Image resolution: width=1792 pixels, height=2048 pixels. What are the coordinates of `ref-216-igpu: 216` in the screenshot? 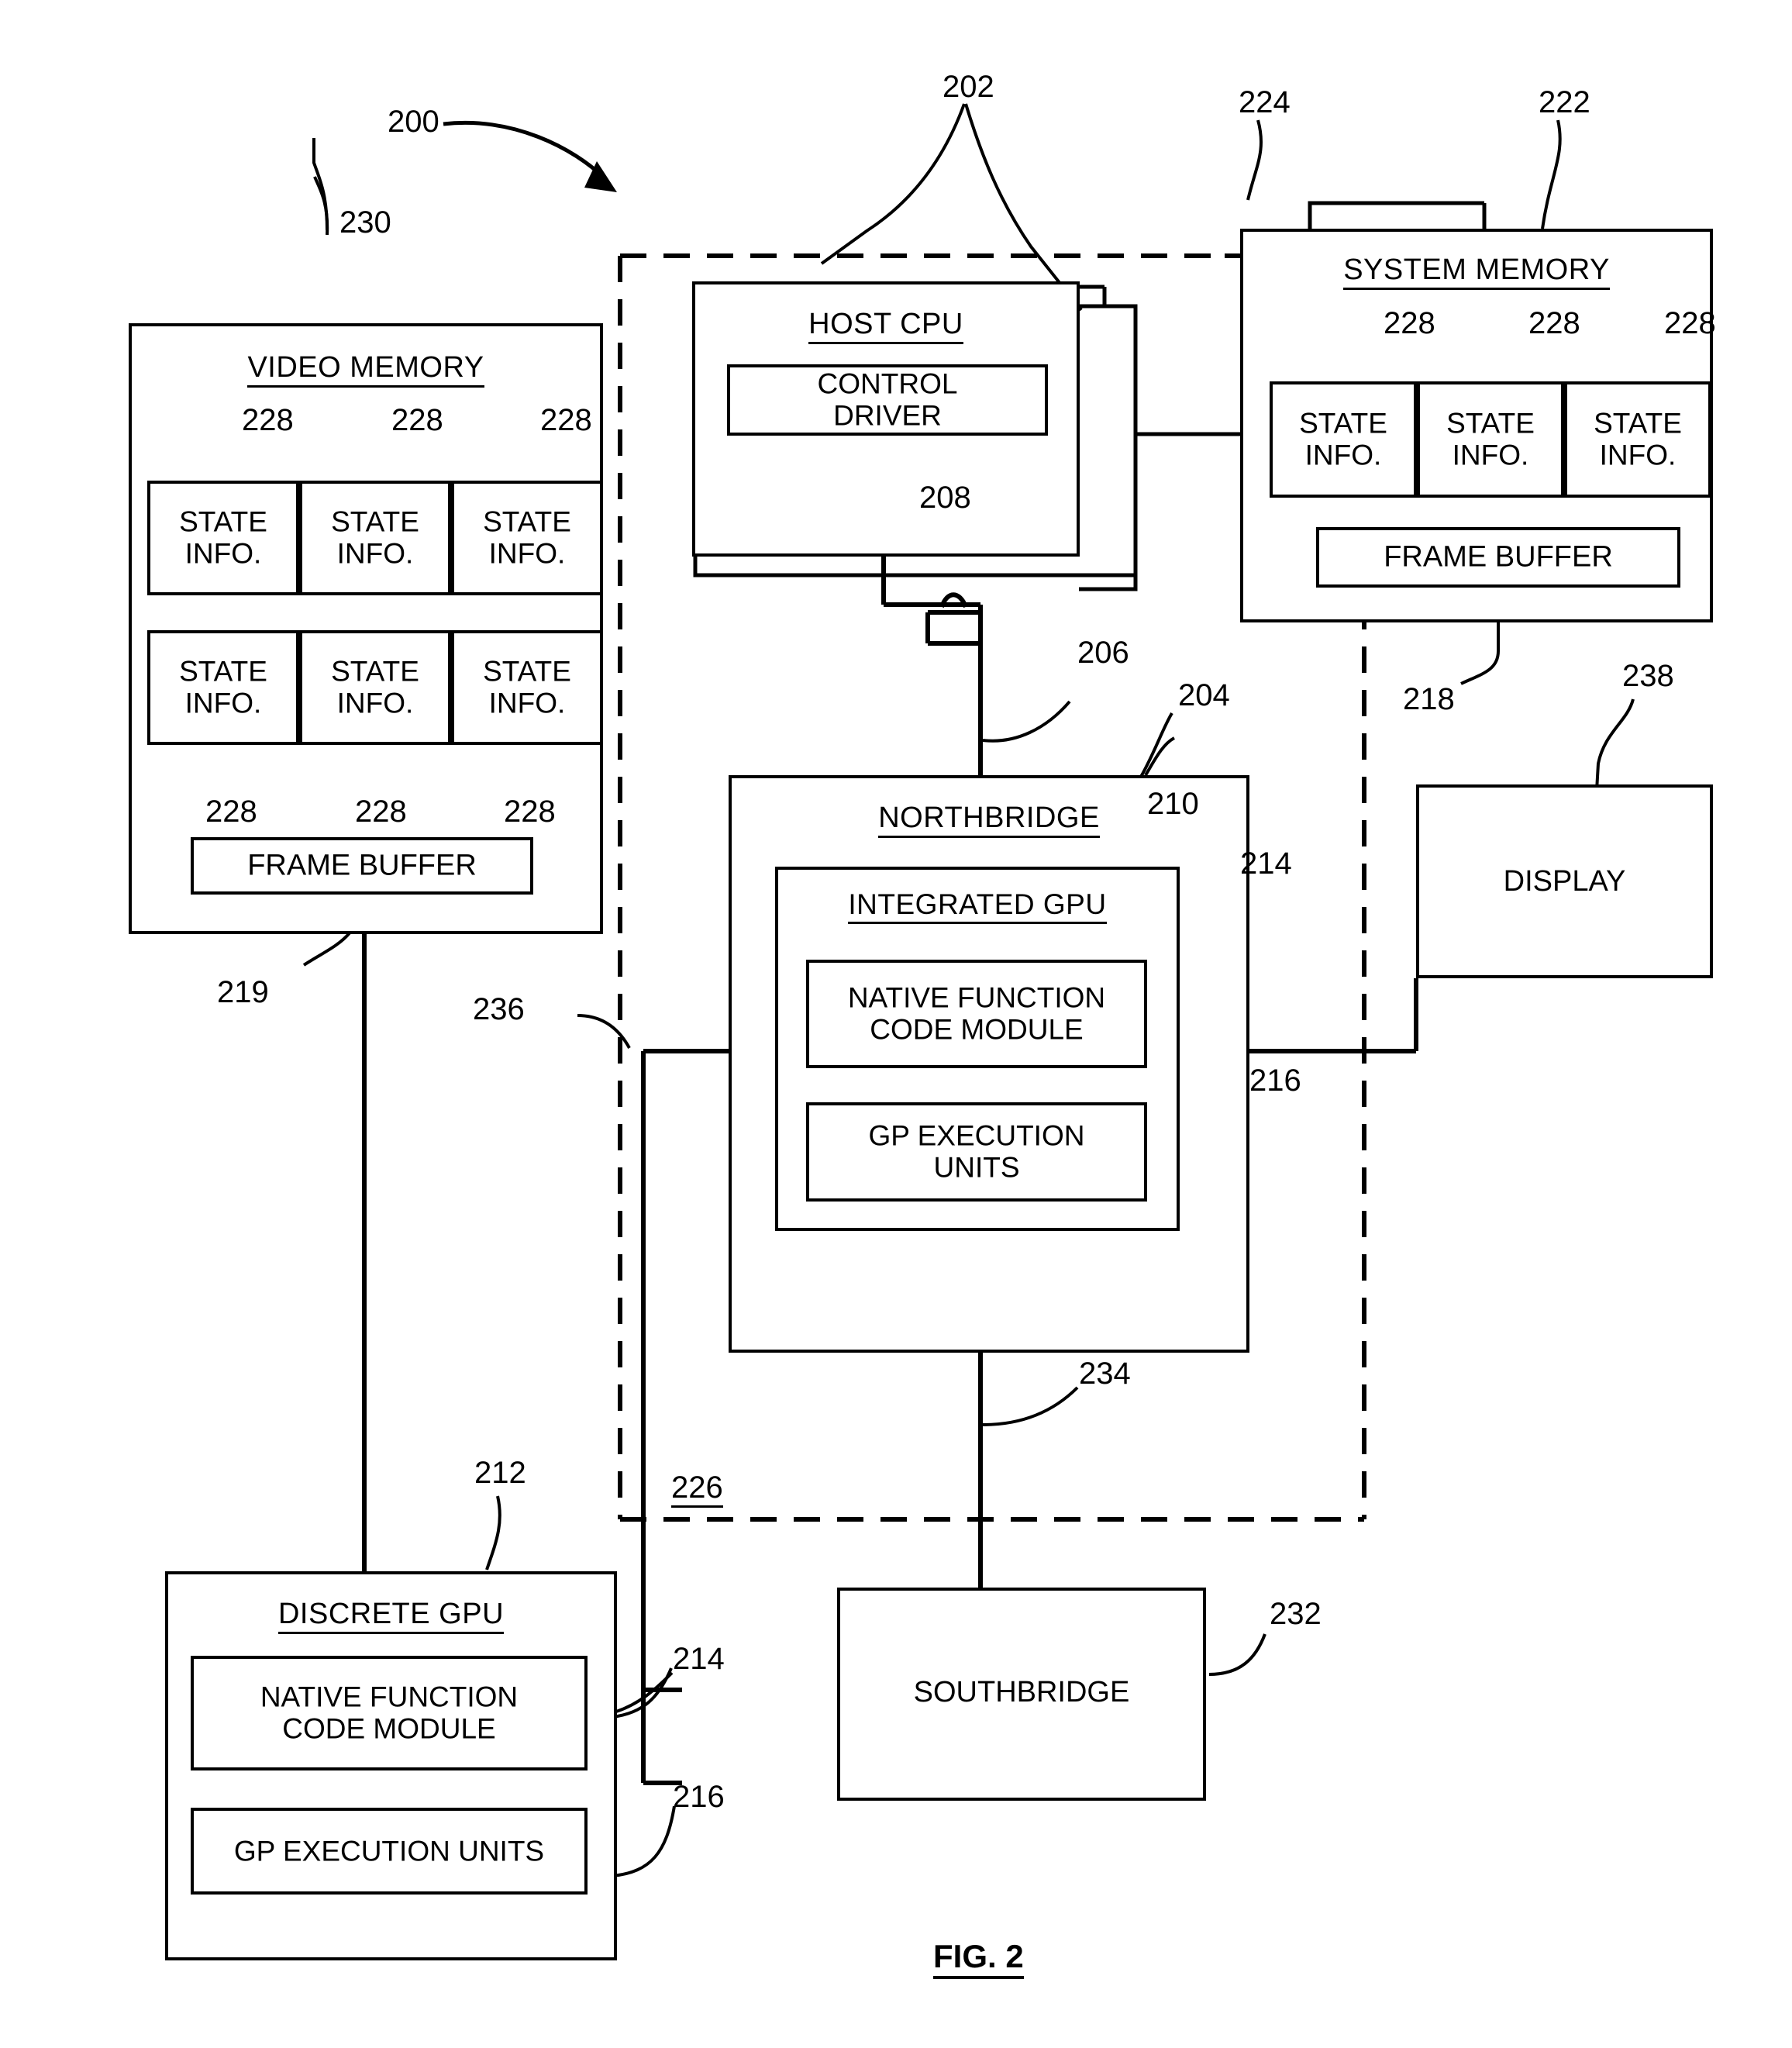 It's located at (1275, 1081).